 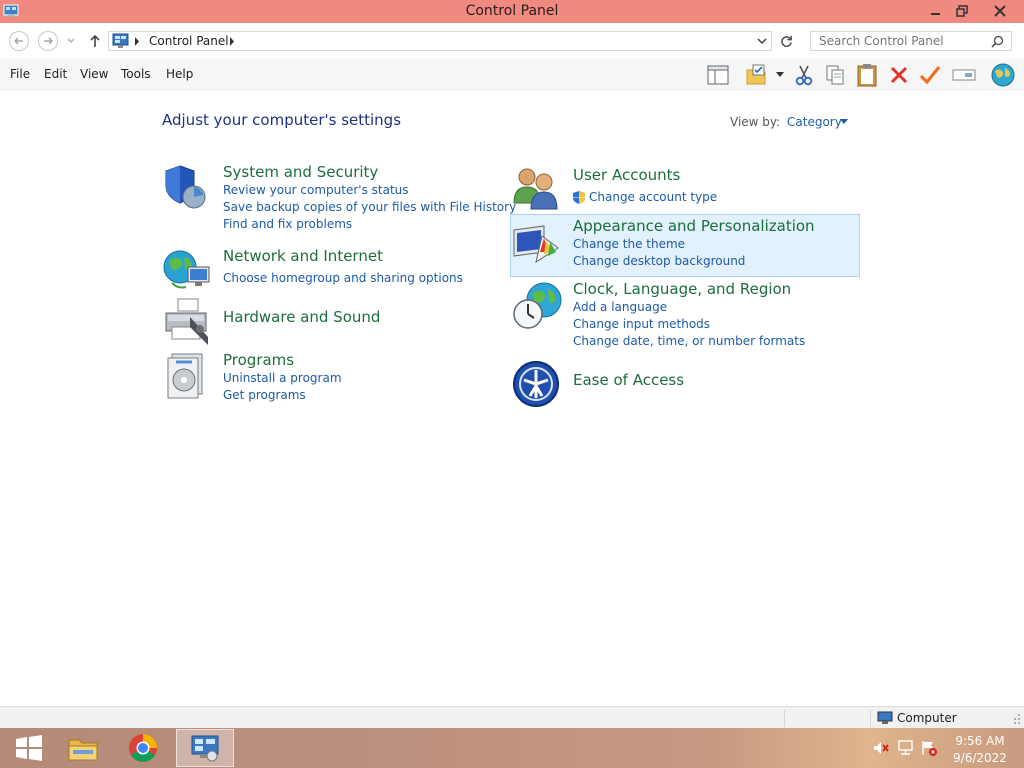 I want to click on folder-options-button, so click(x=756, y=75).